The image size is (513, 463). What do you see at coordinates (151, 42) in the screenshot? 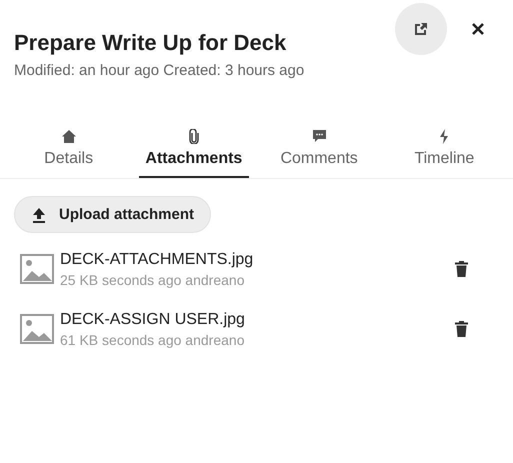
I see `card-title: Prepare Write Up for Deck` at bounding box center [151, 42].